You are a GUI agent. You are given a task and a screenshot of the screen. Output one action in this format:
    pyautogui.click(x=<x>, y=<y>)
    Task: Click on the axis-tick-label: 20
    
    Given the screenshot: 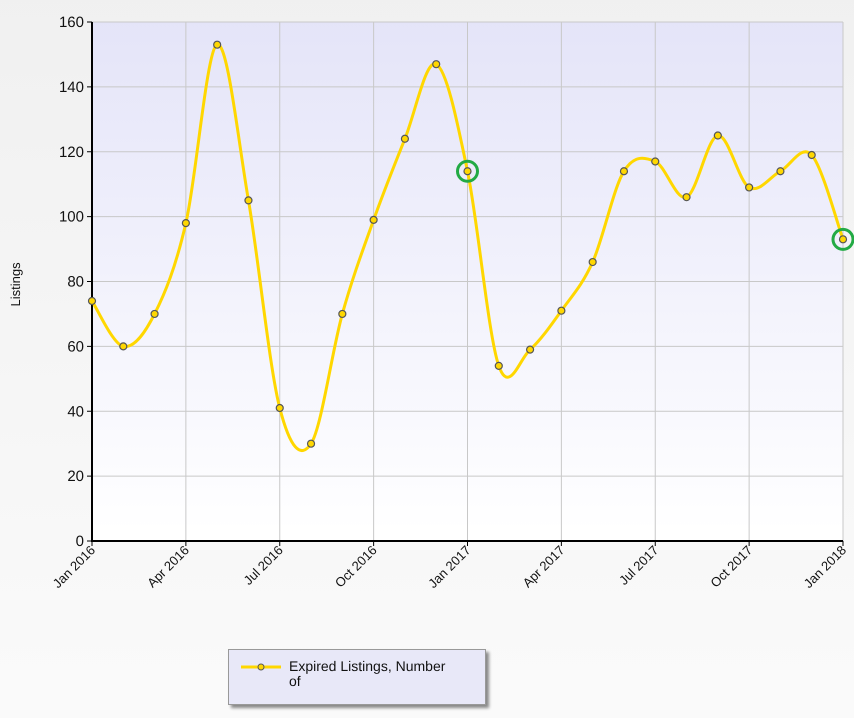 What is the action you would take?
    pyautogui.click(x=75, y=477)
    